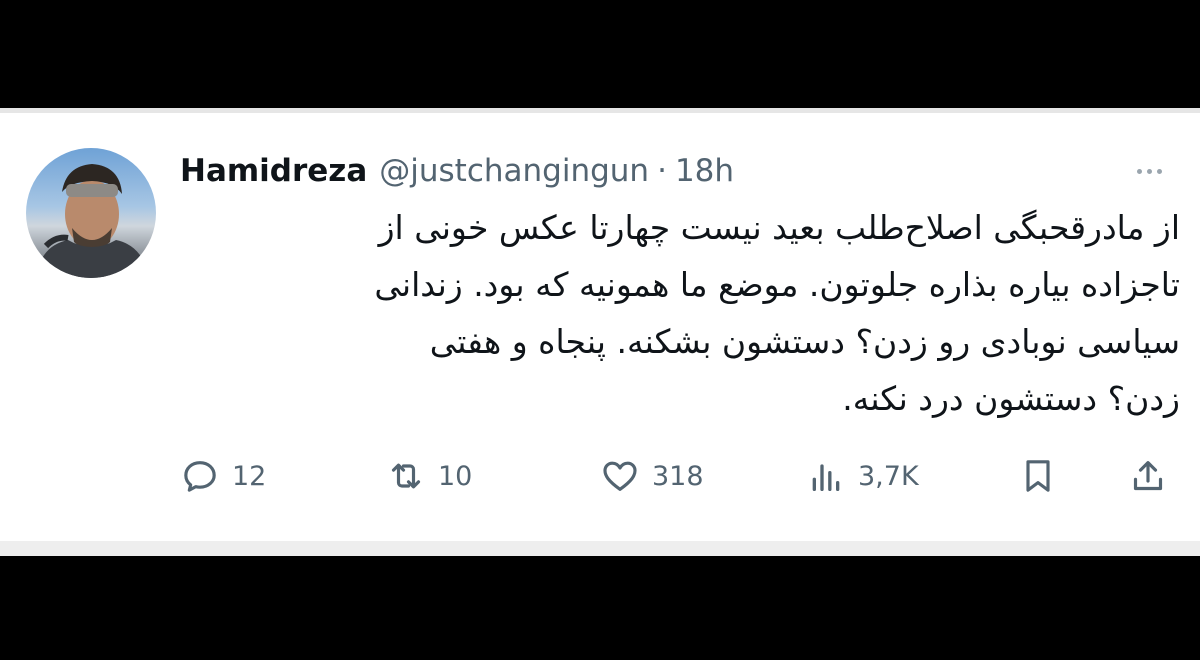 The height and width of the screenshot is (660, 1200). I want to click on heart-icon, so click(620, 476).